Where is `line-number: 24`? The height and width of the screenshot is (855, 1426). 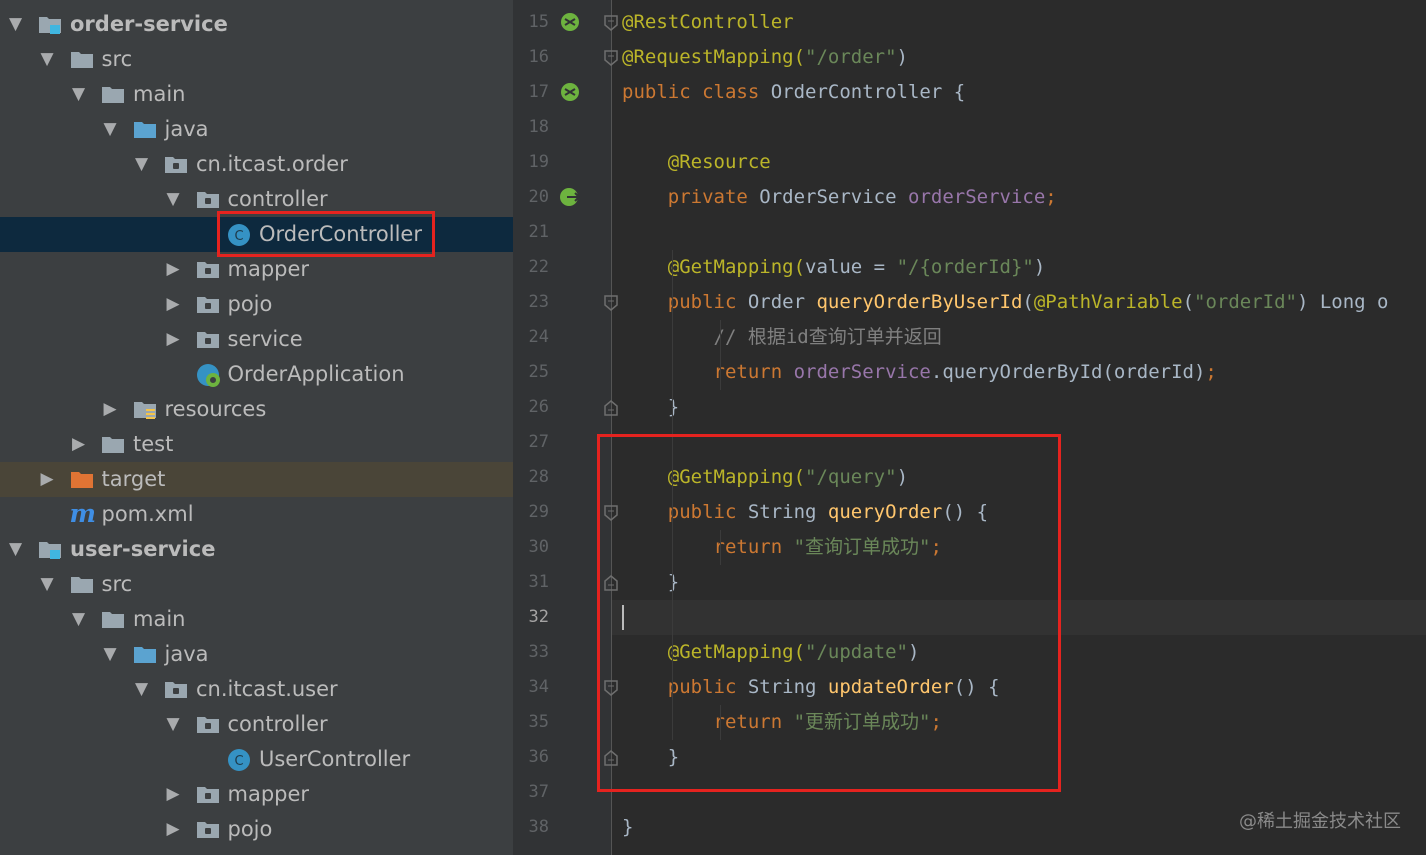
line-number: 24 is located at coordinates (538, 337).